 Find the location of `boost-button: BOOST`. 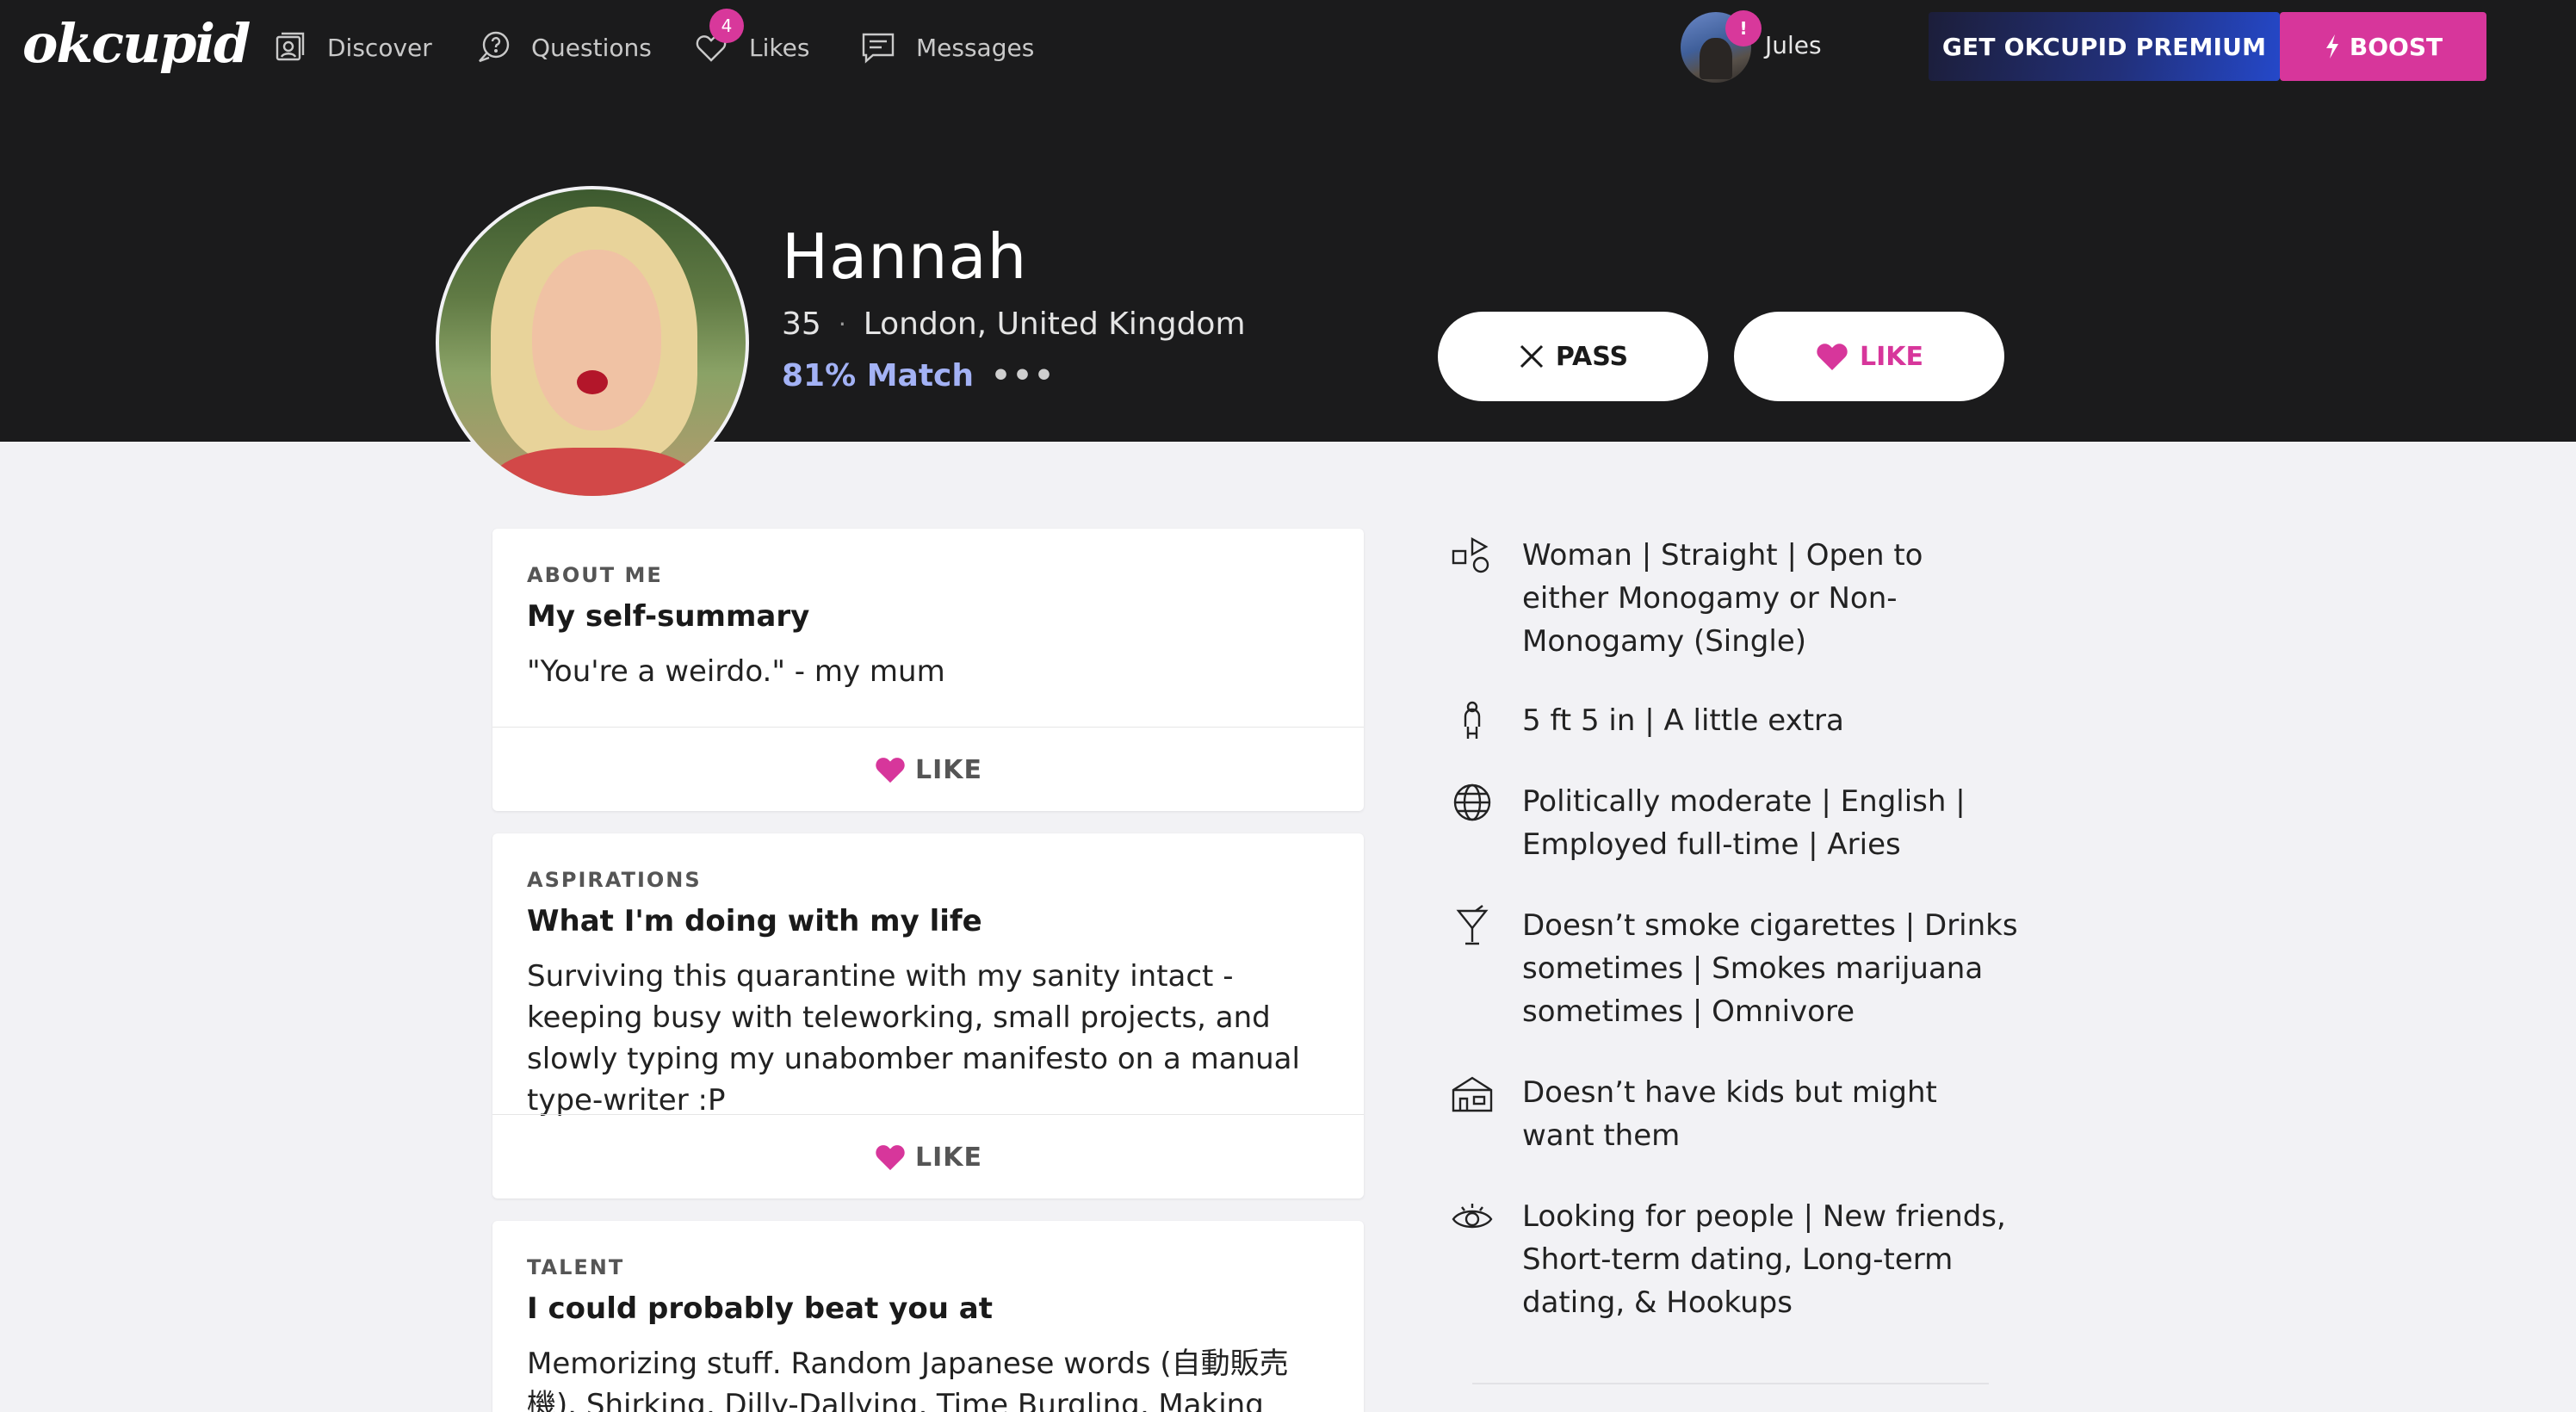

boost-button: BOOST is located at coordinates (2383, 46).